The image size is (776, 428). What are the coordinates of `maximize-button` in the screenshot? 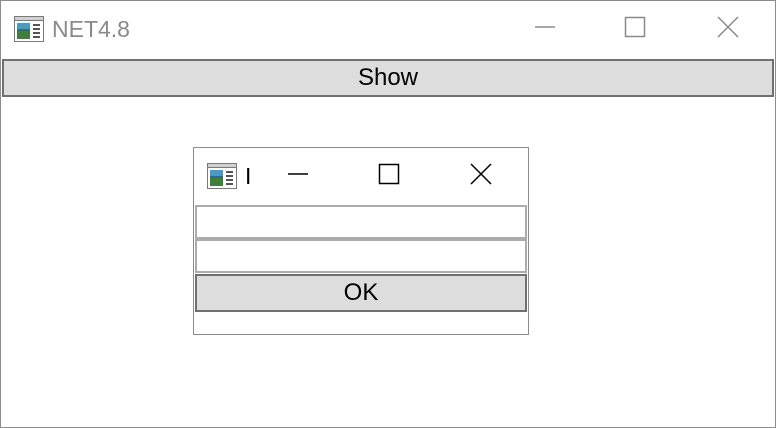 It's located at (635, 29).